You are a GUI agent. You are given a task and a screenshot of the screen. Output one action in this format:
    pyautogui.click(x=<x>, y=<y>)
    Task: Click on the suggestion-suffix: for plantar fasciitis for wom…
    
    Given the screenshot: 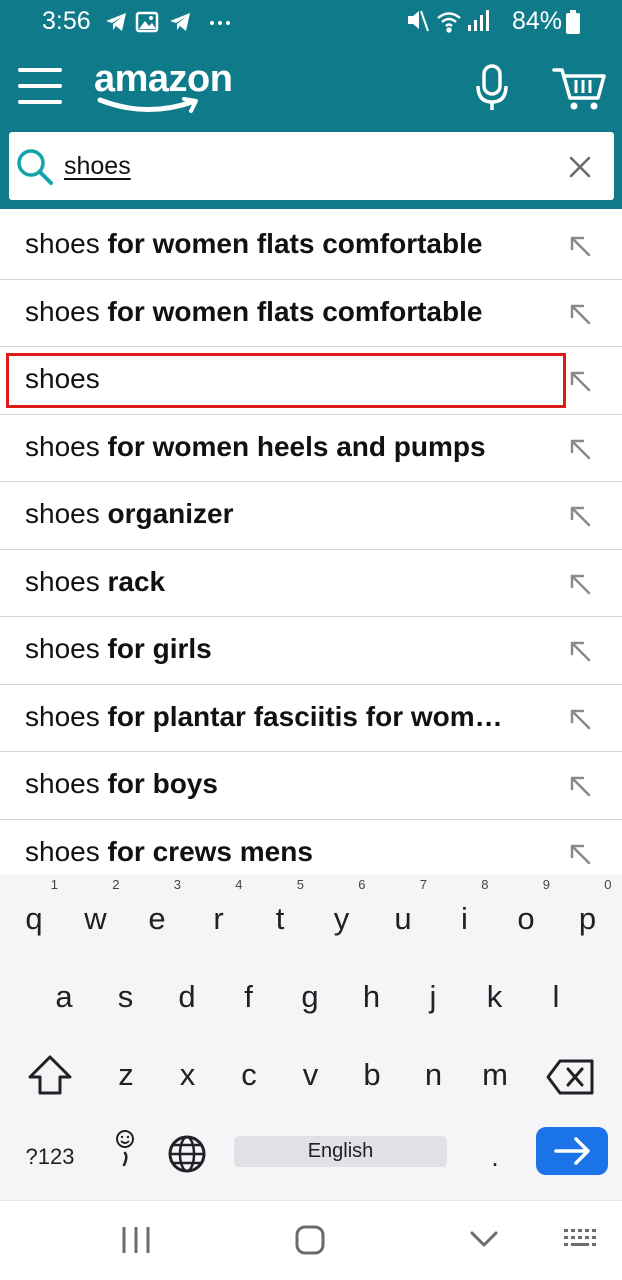 What is the action you would take?
    pyautogui.click(x=301, y=716)
    